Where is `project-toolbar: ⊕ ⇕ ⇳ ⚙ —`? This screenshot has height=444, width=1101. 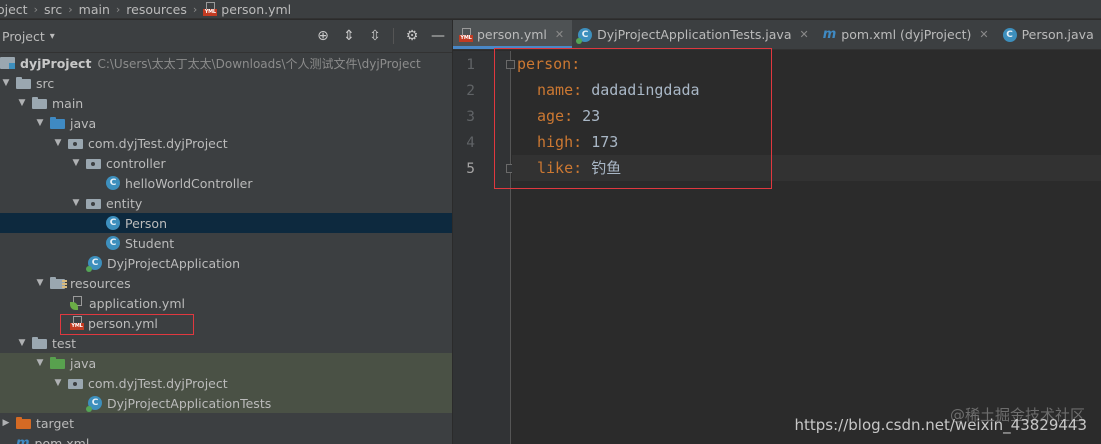
project-toolbar: ⊕ ⇕ ⇳ ⚙ — is located at coordinates (380, 36).